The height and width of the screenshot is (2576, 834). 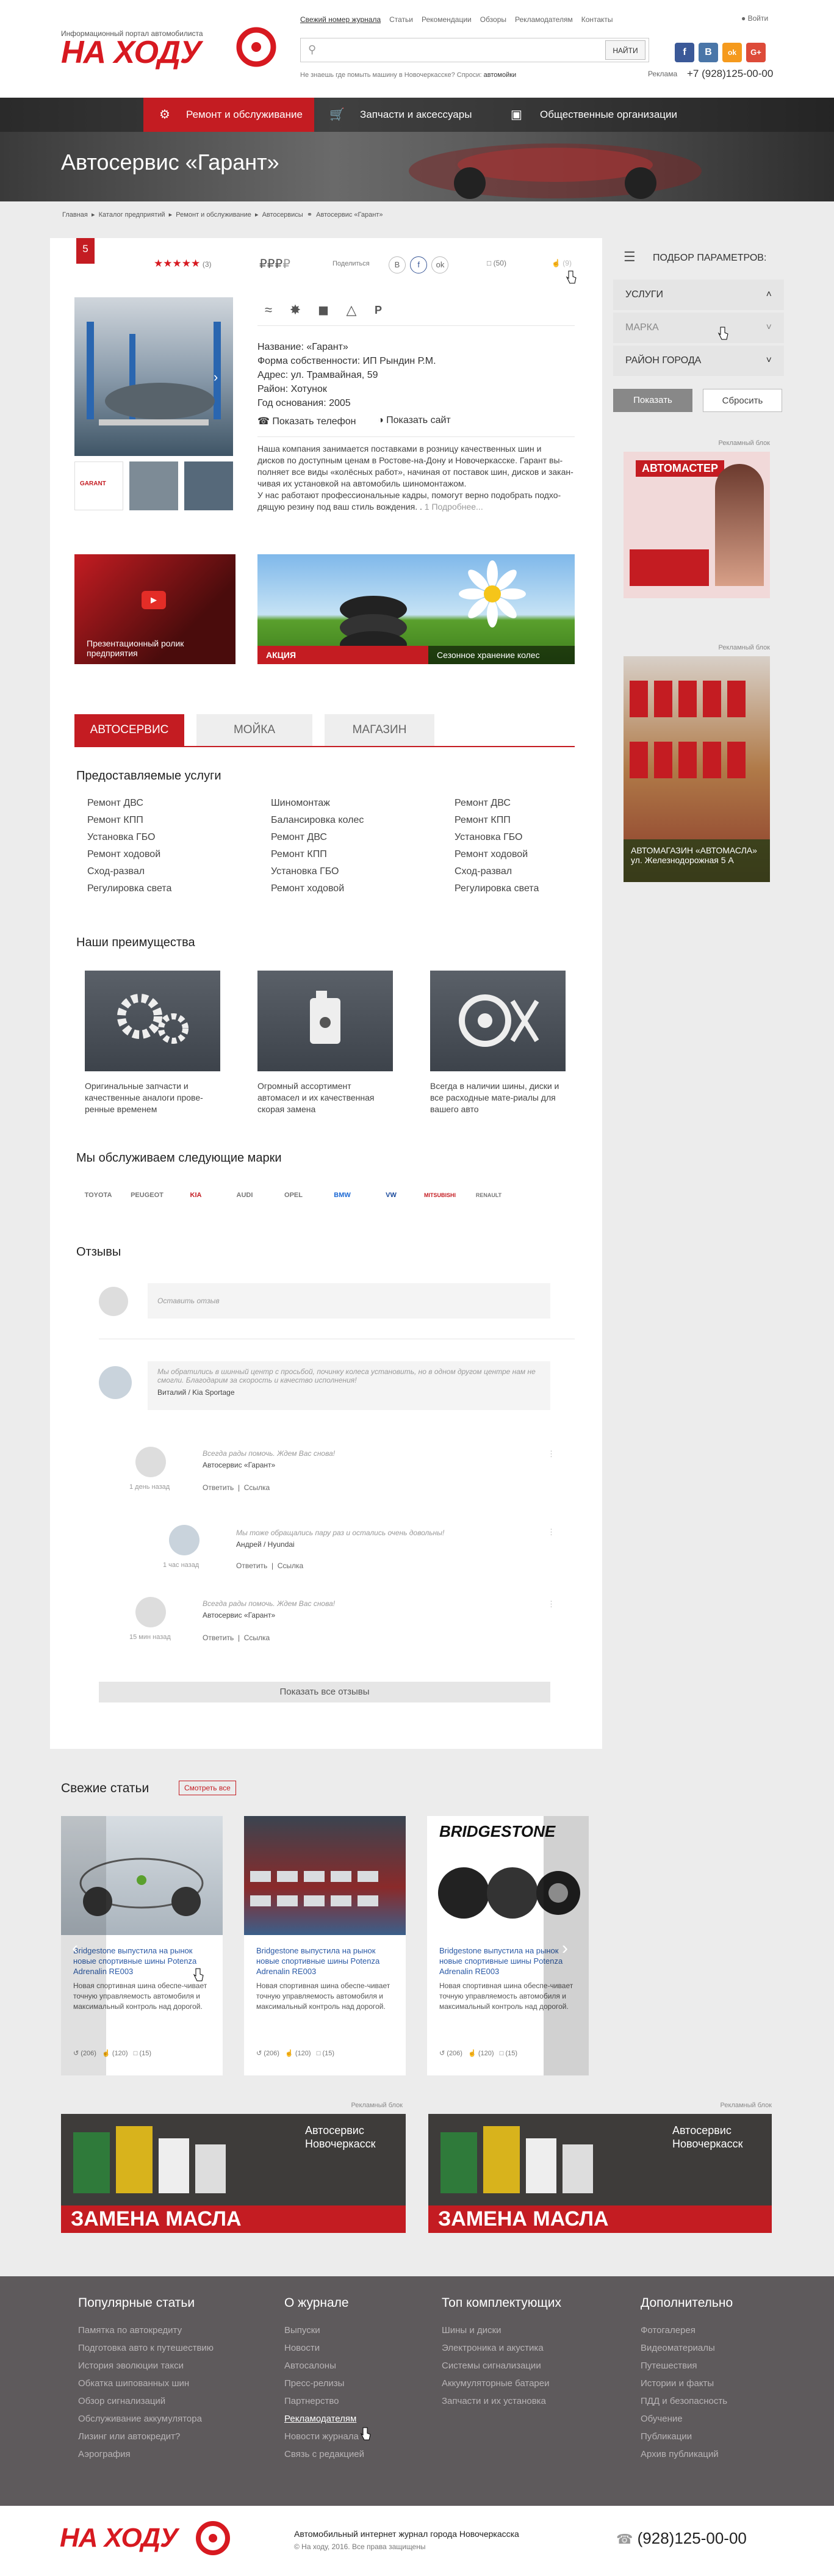 What do you see at coordinates (687, 2419) in the screenshot?
I see `footer-link: Обучение` at bounding box center [687, 2419].